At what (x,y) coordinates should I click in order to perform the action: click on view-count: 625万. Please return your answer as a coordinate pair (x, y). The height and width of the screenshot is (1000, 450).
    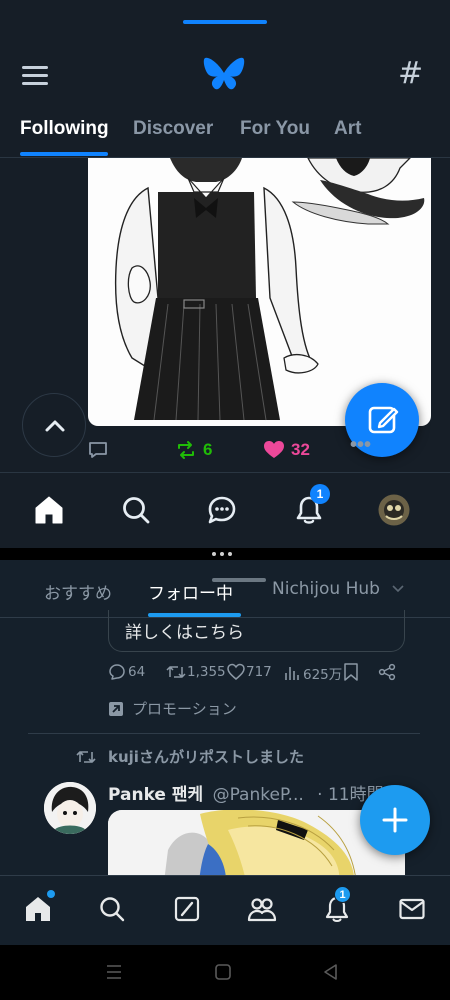
    Looking at the image, I should click on (323, 675).